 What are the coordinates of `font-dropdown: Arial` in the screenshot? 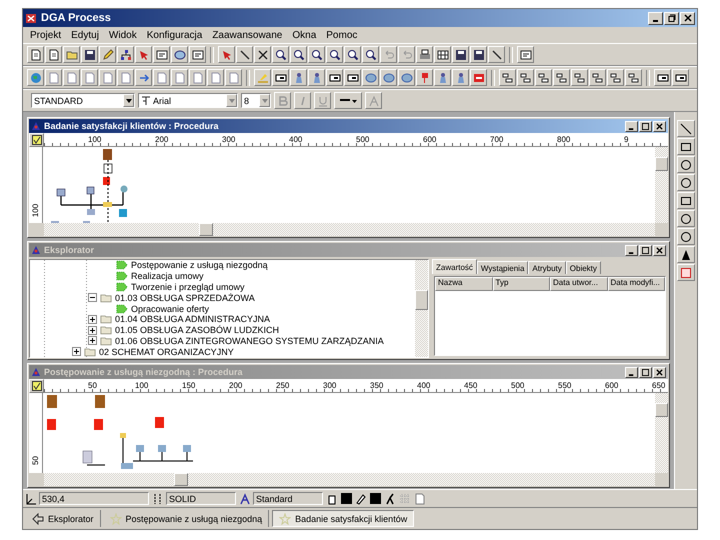 It's located at (188, 100).